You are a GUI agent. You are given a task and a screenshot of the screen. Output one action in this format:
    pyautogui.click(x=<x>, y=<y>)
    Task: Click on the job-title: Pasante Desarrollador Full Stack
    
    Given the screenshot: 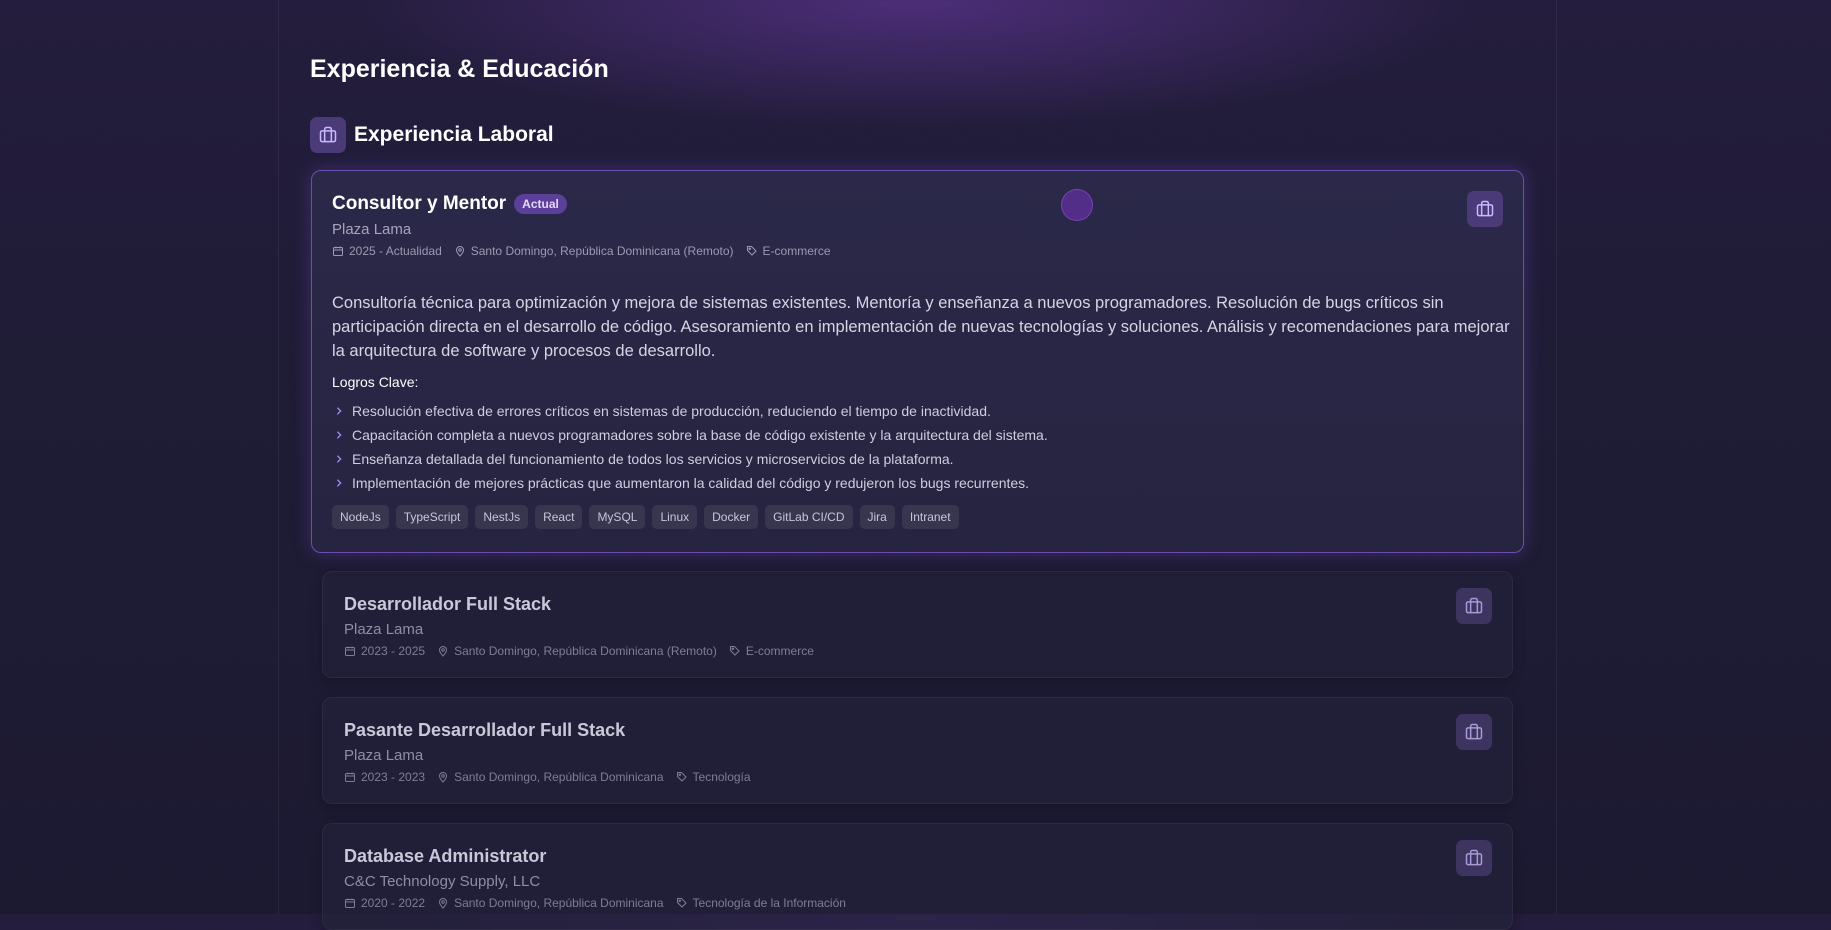 What is the action you would take?
    pyautogui.click(x=485, y=730)
    